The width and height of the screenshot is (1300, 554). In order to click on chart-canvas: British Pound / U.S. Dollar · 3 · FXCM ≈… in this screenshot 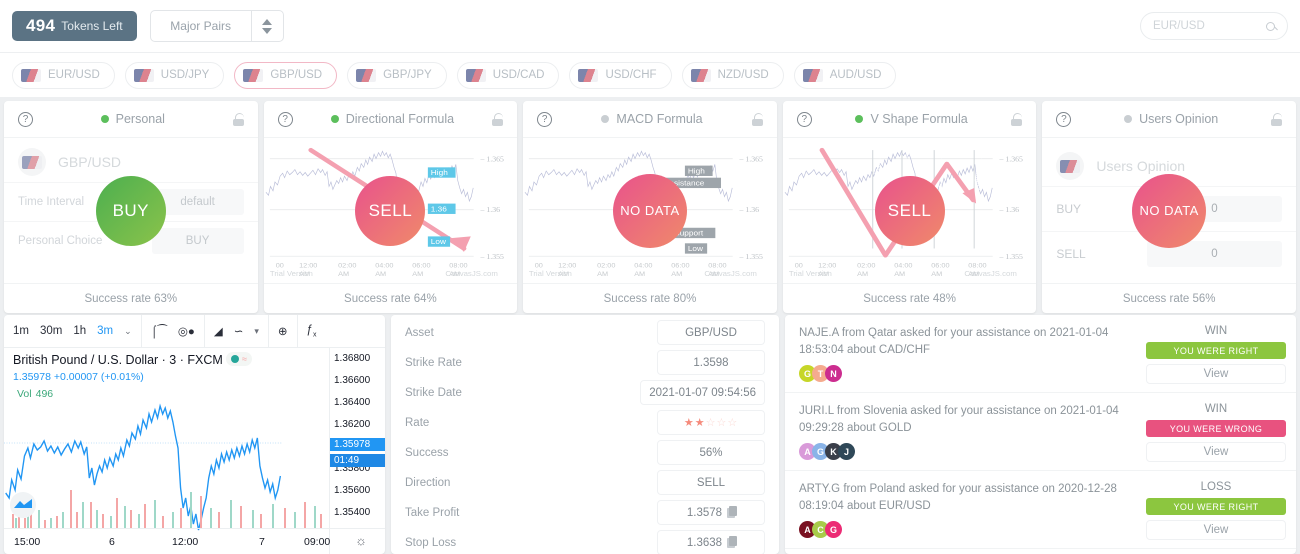, I will do `click(194, 451)`.